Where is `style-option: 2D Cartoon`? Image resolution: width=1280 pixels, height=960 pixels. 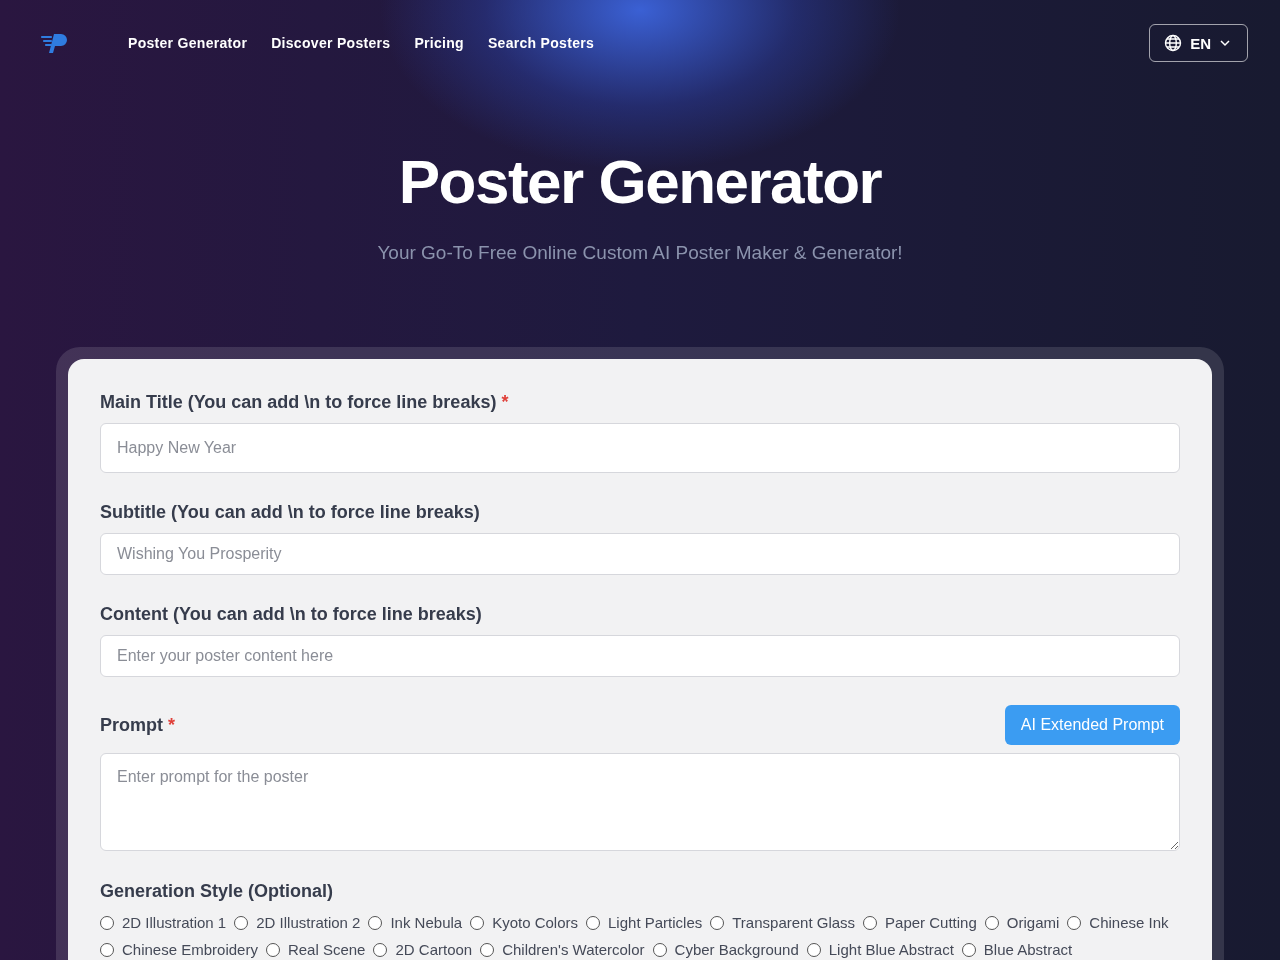
style-option: 2D Cartoon is located at coordinates (423, 949).